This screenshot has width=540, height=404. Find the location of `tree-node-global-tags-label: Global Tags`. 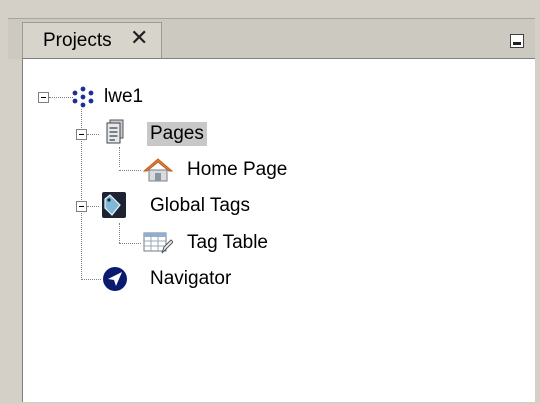

tree-node-global-tags-label: Global Tags is located at coordinates (200, 206).